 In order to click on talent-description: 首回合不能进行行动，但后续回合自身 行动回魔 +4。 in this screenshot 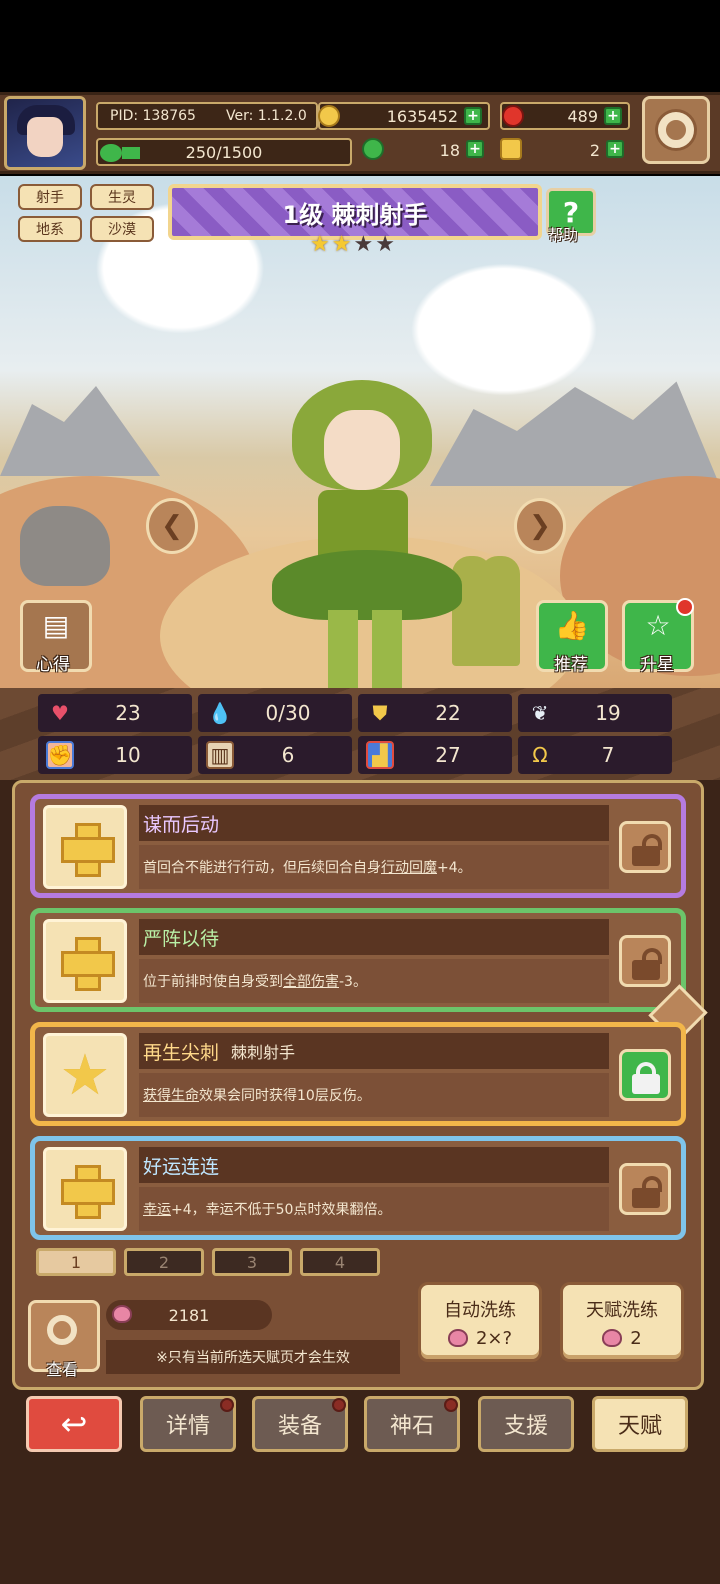, I will do `click(374, 867)`.